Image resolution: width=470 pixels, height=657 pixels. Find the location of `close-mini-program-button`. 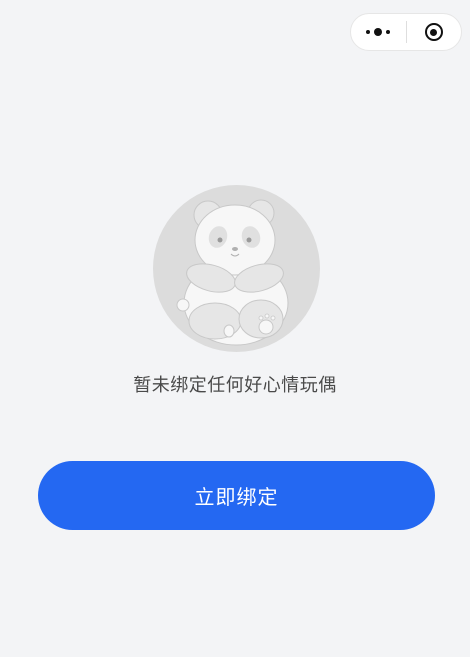

close-mini-program-button is located at coordinates (433, 32).